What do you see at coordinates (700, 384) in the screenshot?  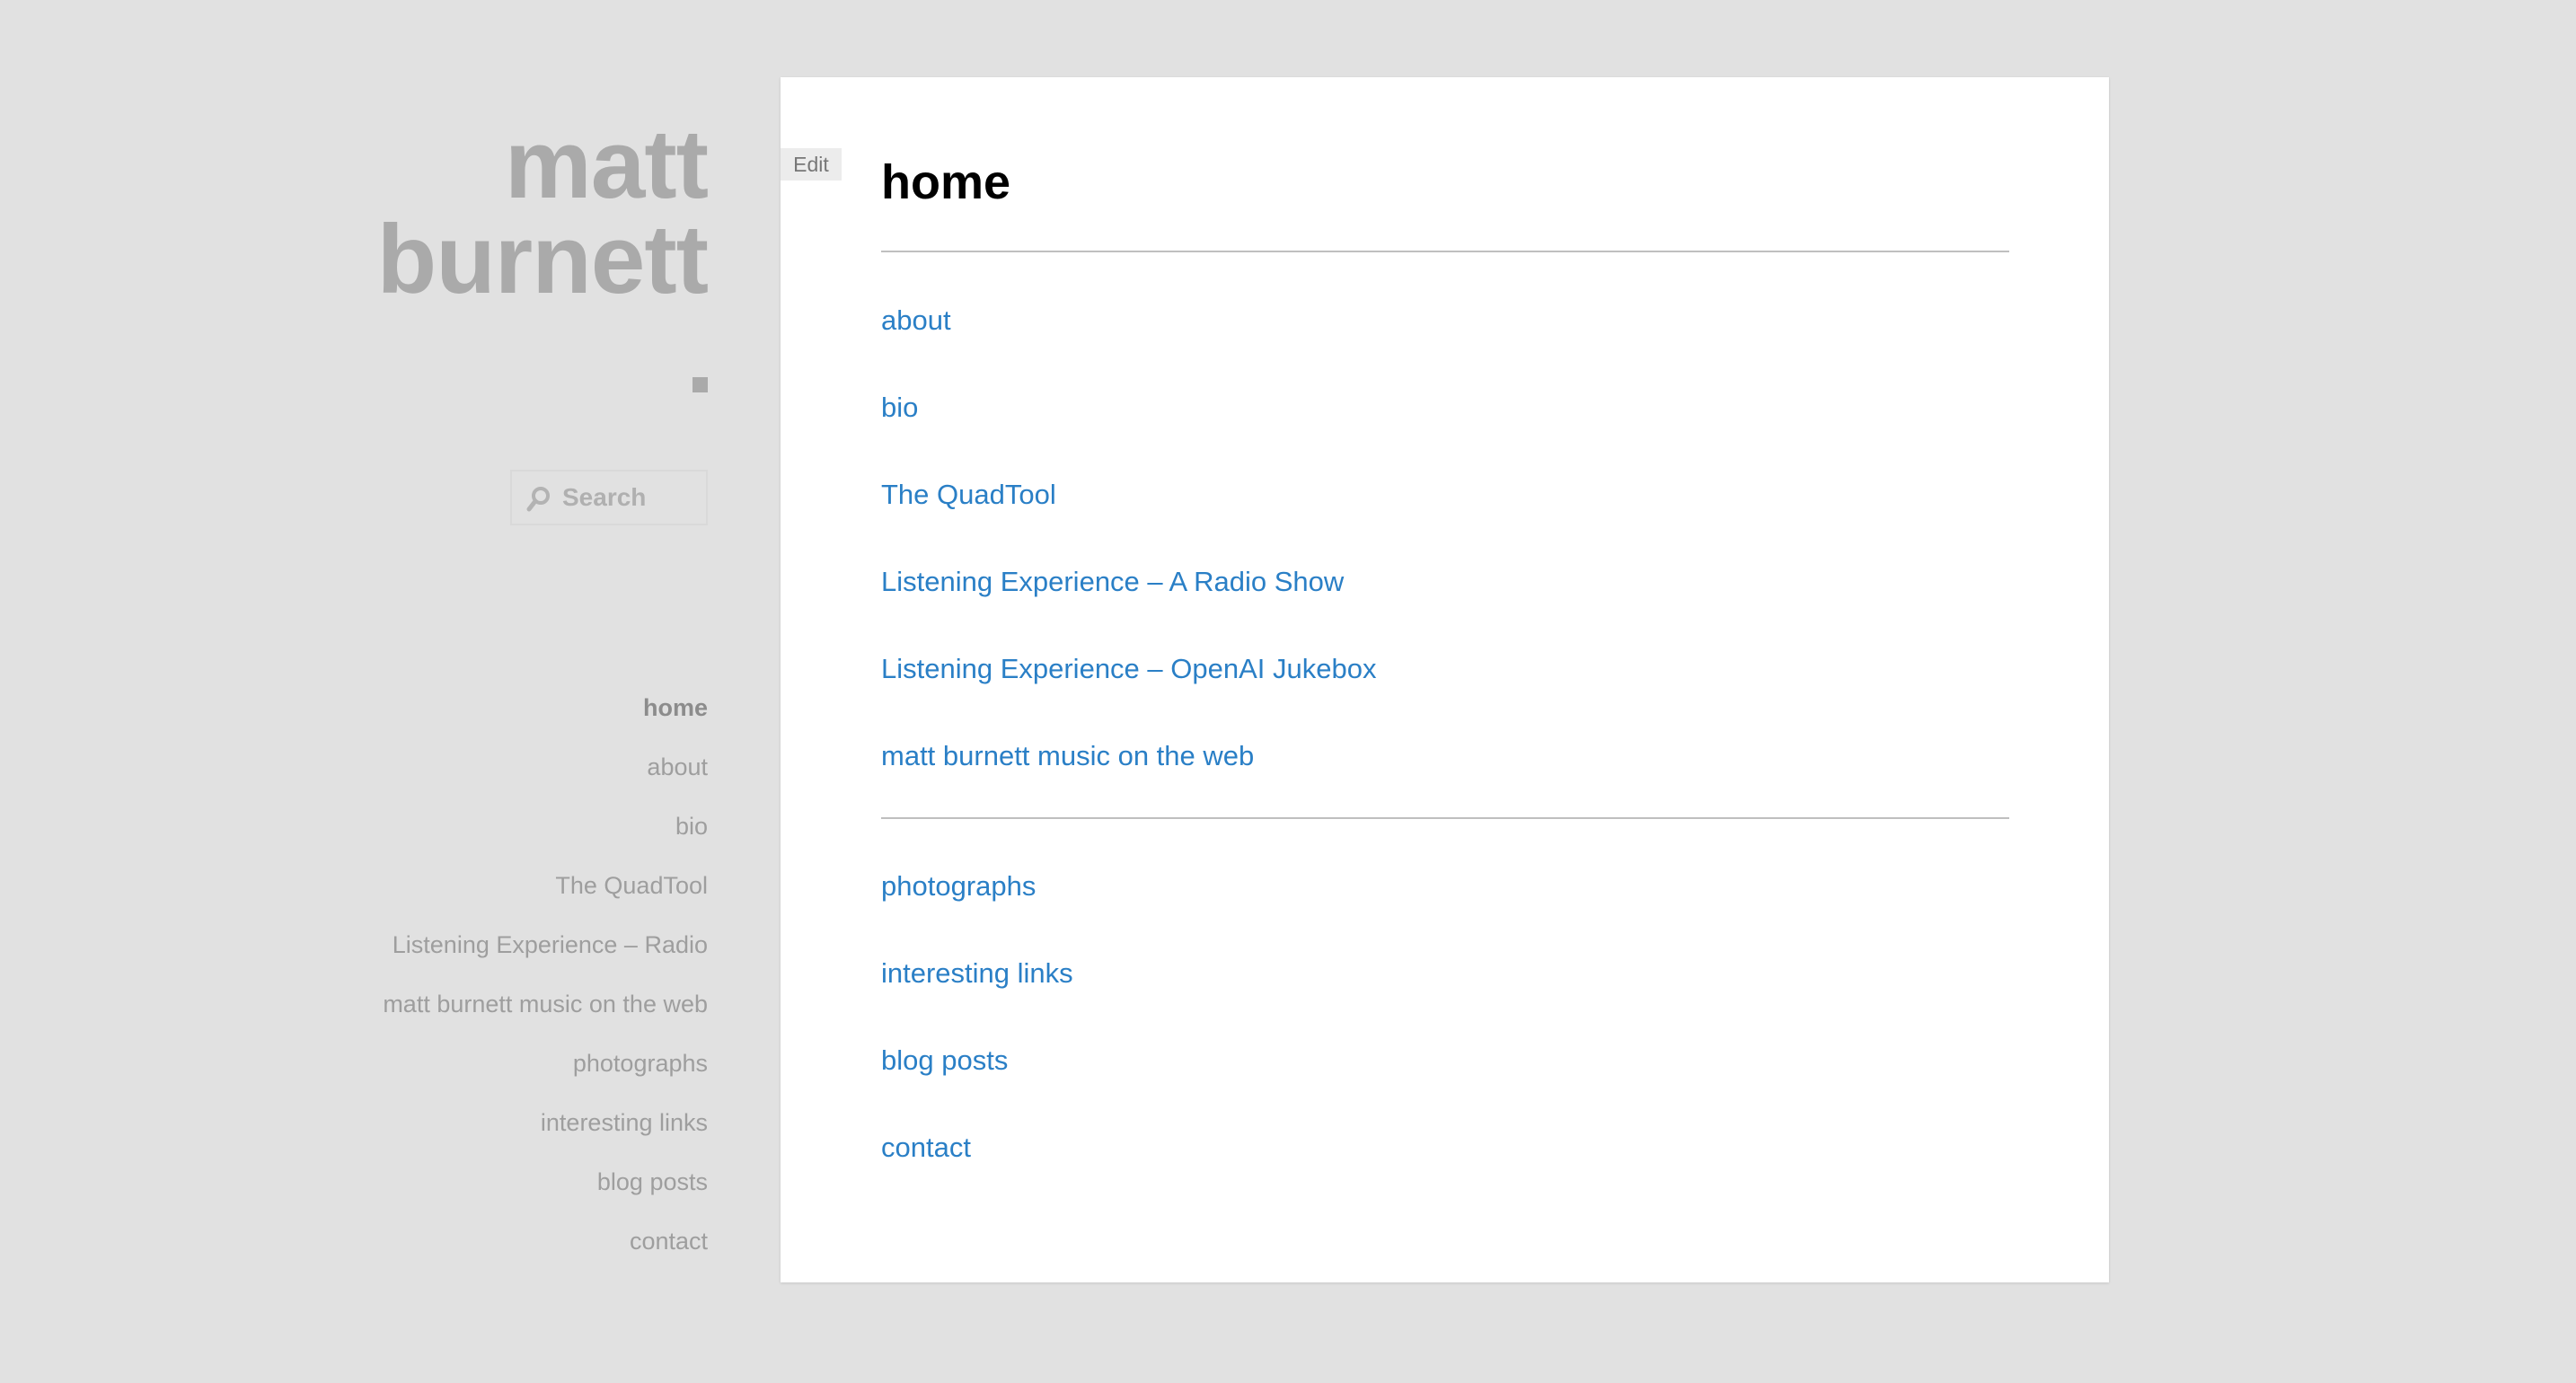 I see `menu-square-icon` at bounding box center [700, 384].